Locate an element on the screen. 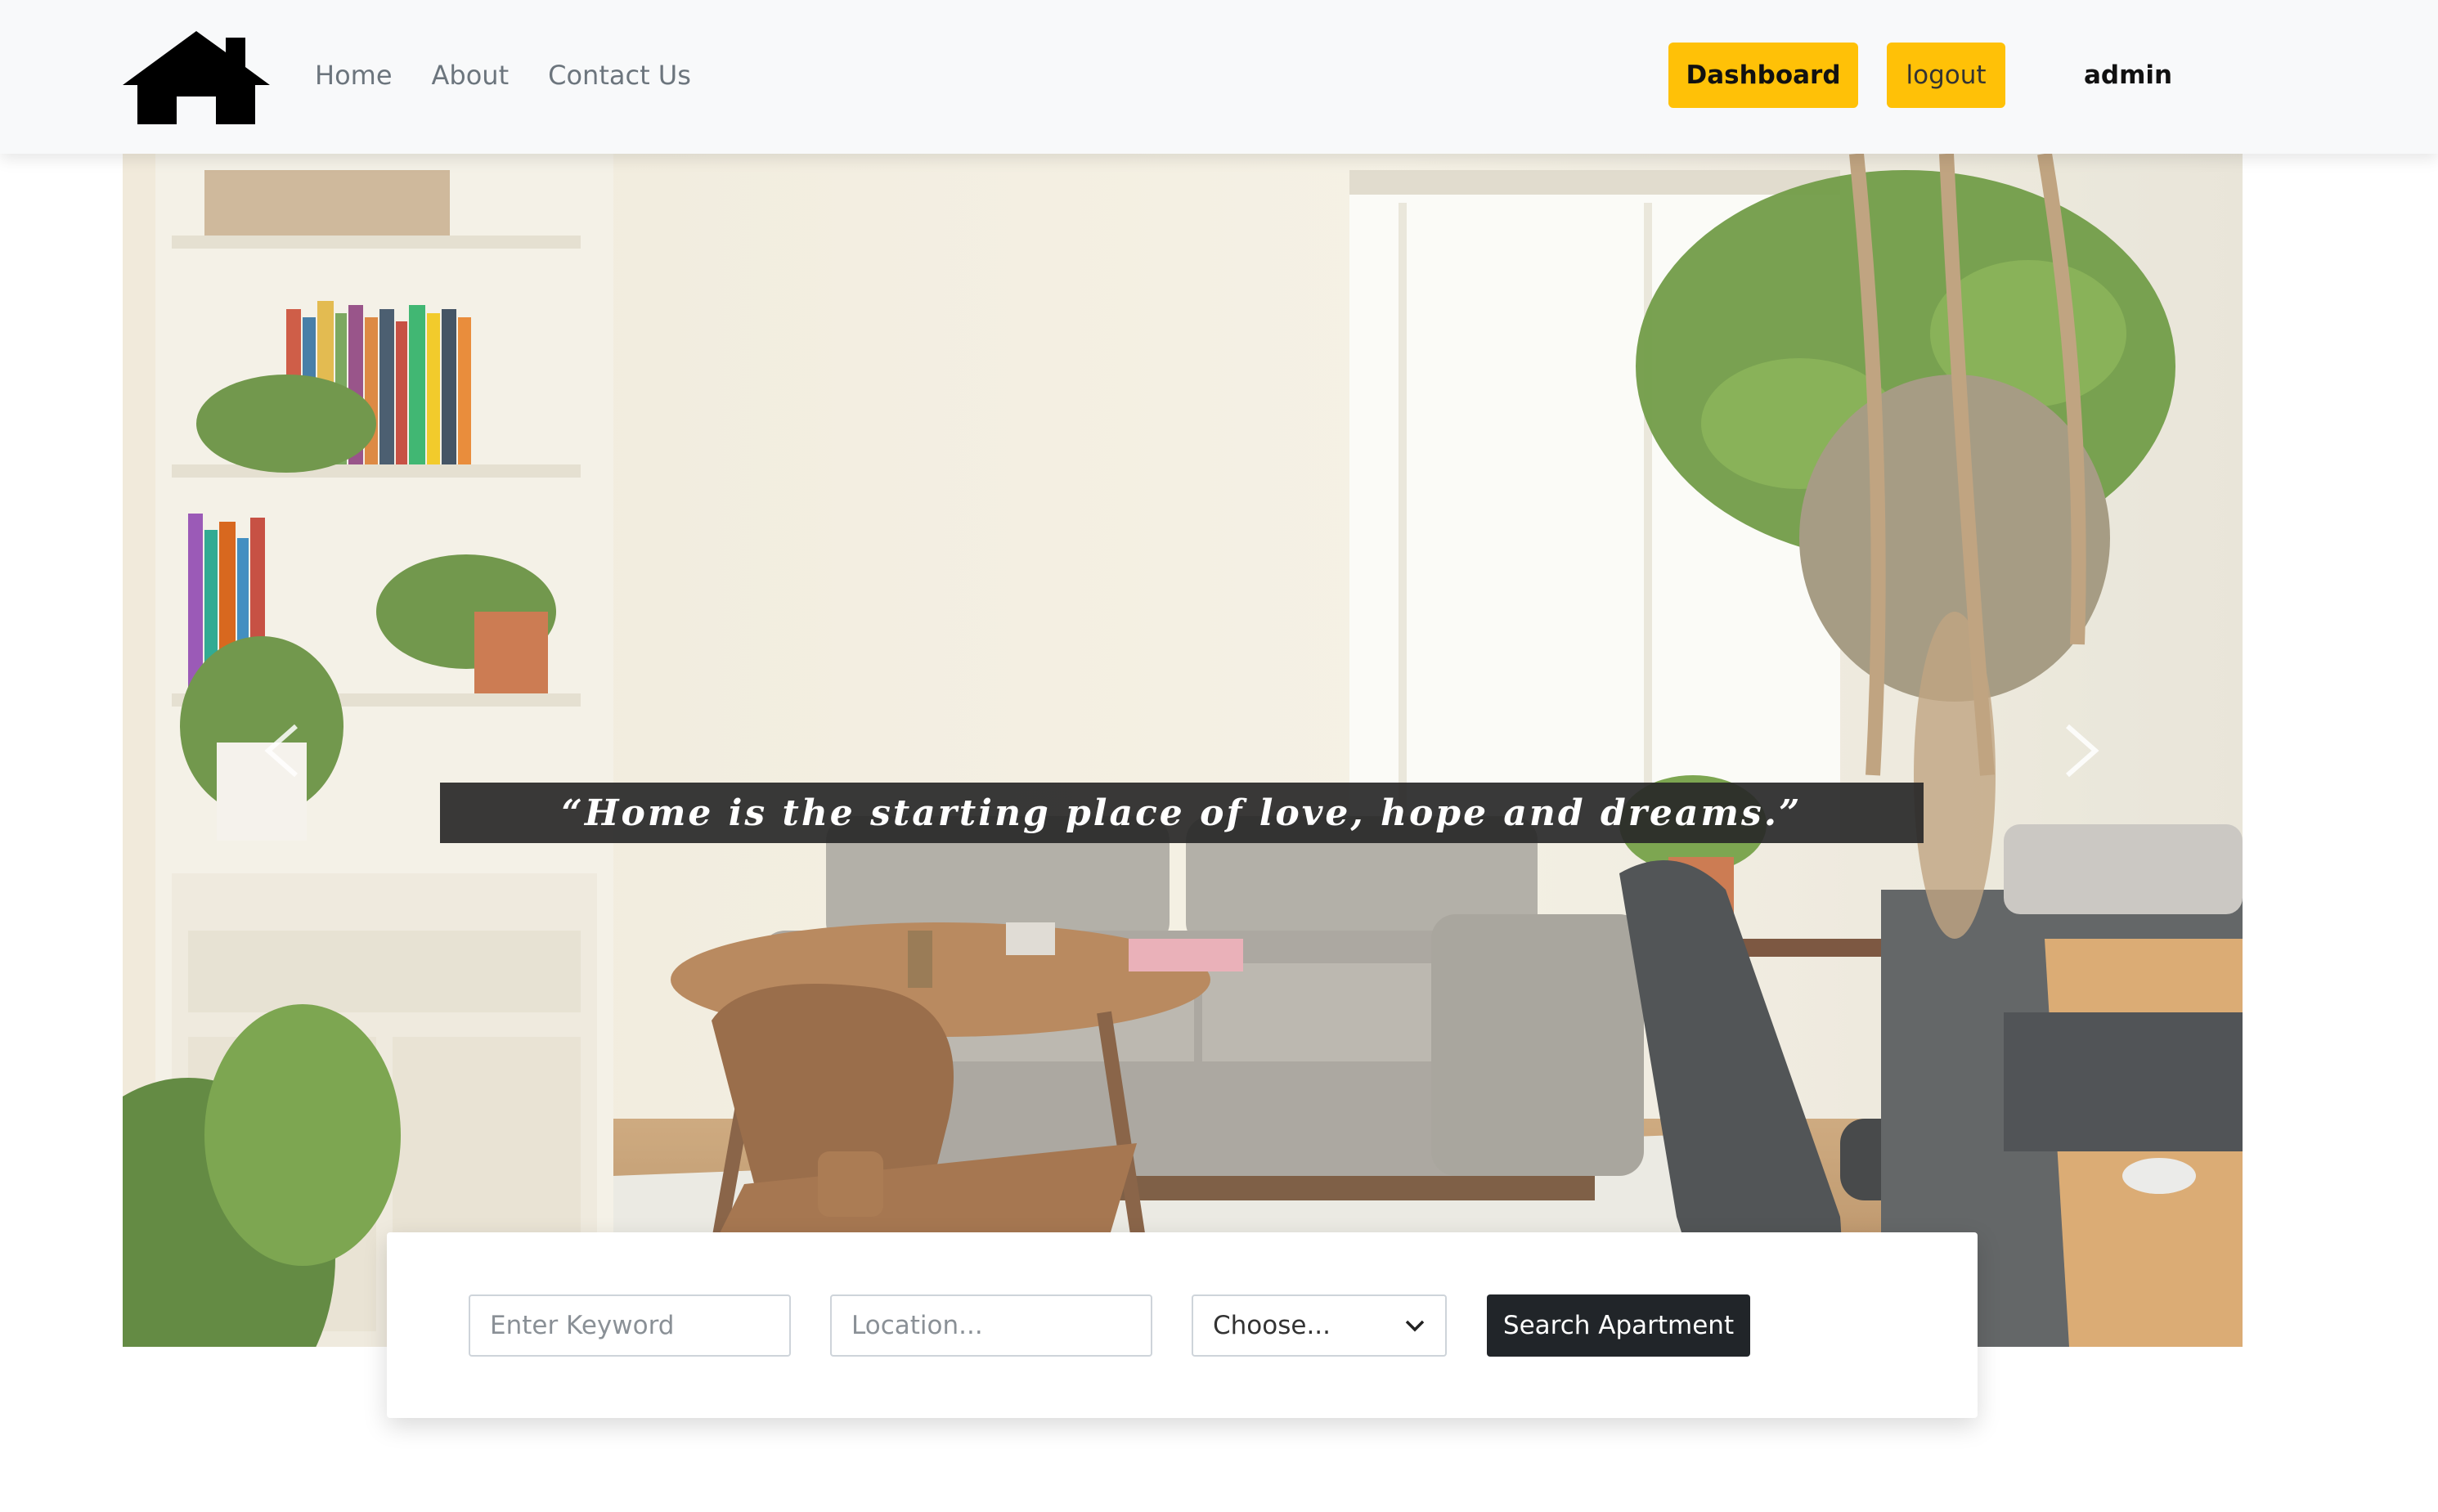 Image resolution: width=2438 pixels, height=1512 pixels. nav-link-home: Home is located at coordinates (354, 76).